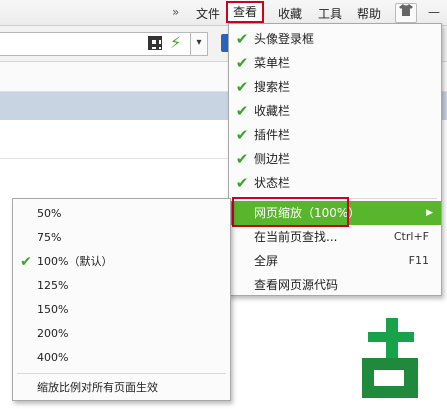 Image resolution: width=447 pixels, height=409 pixels. What do you see at coordinates (155, 43) in the screenshot?
I see `qr-code-icon` at bounding box center [155, 43].